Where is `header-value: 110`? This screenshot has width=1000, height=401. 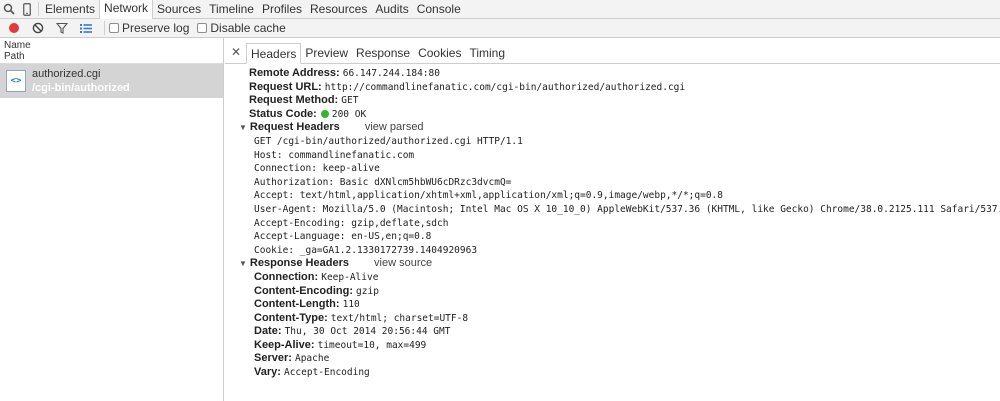 header-value: 110 is located at coordinates (351, 305).